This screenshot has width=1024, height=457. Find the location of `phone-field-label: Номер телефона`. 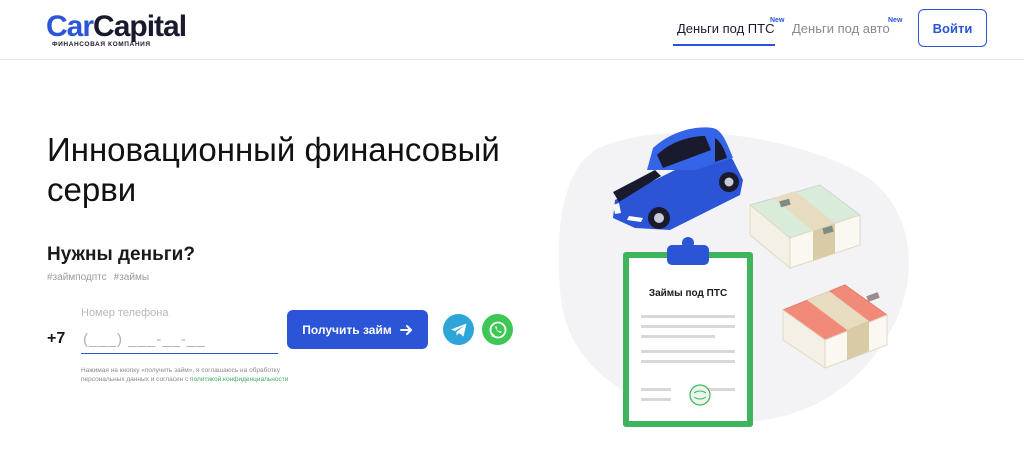

phone-field-label: Номер телефона is located at coordinates (125, 313).